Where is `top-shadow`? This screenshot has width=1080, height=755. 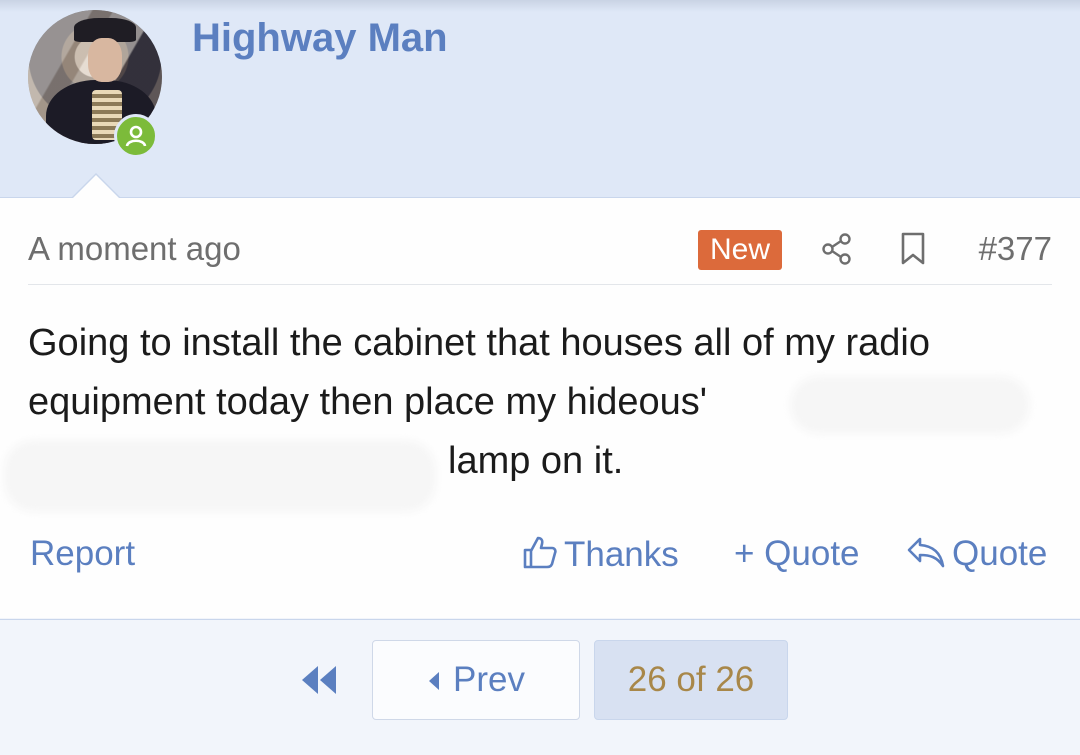 top-shadow is located at coordinates (540, 6).